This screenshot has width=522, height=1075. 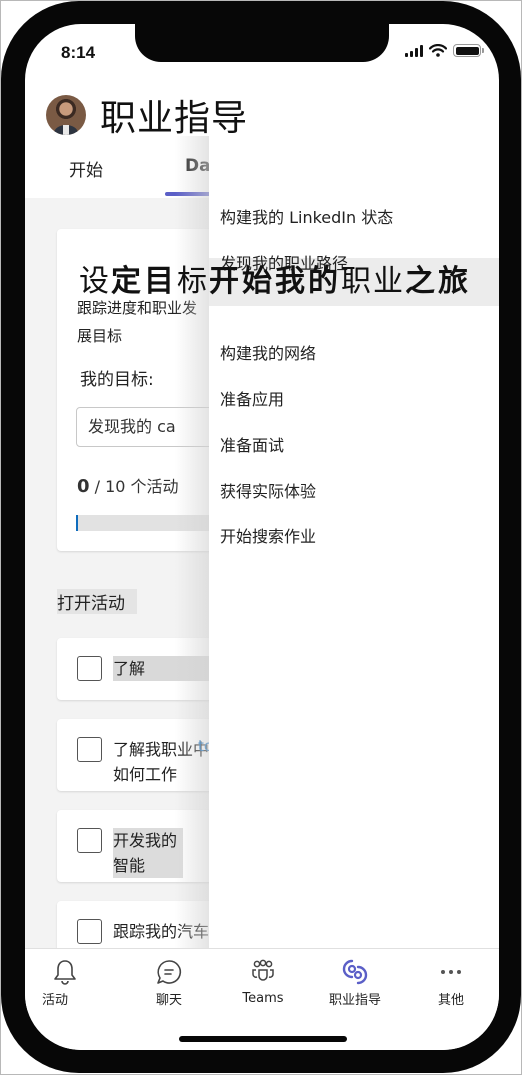 I want to click on nav-label: 聊天, so click(x=168, y=1000).